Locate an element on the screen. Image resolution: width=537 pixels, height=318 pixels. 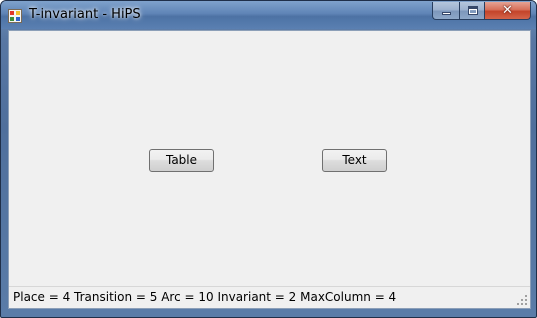
maximize-icon is located at coordinates (473, 10).